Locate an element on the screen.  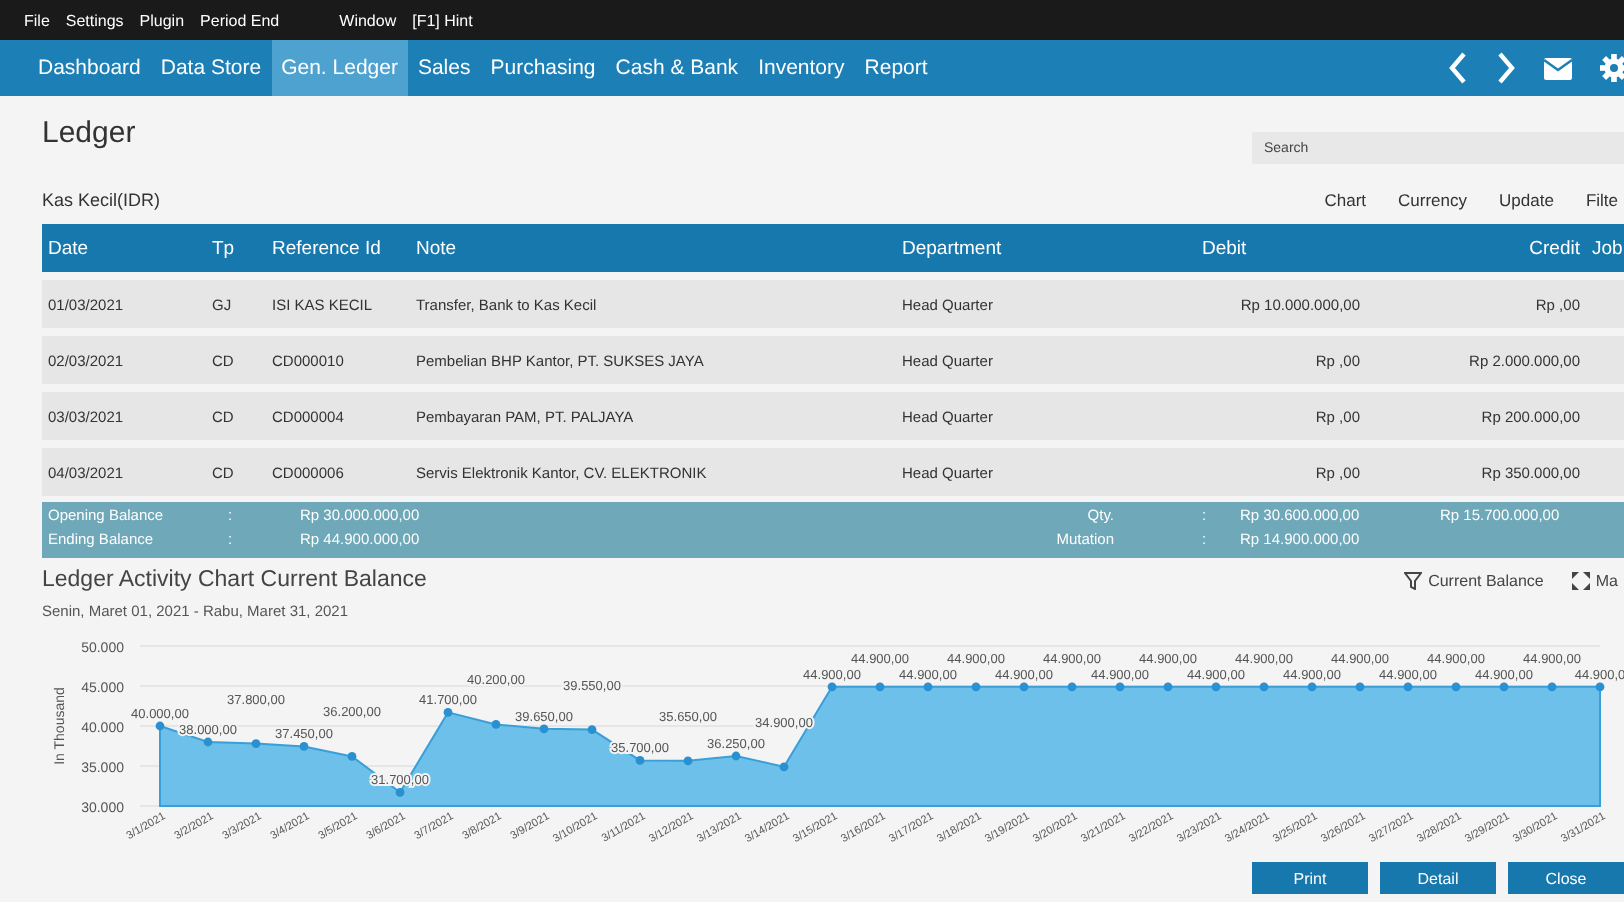
chevron-left-icon is located at coordinates (1458, 68).